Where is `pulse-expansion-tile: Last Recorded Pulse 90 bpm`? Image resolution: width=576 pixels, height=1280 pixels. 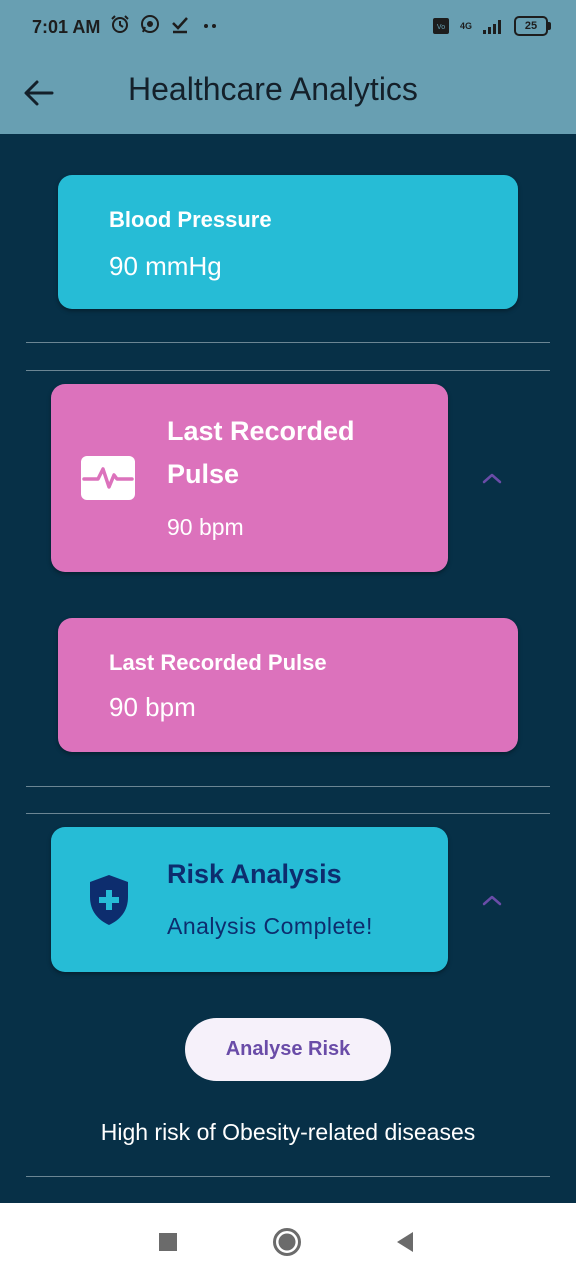
pulse-expansion-tile: Last Recorded Pulse 90 bpm is located at coordinates (249, 478).